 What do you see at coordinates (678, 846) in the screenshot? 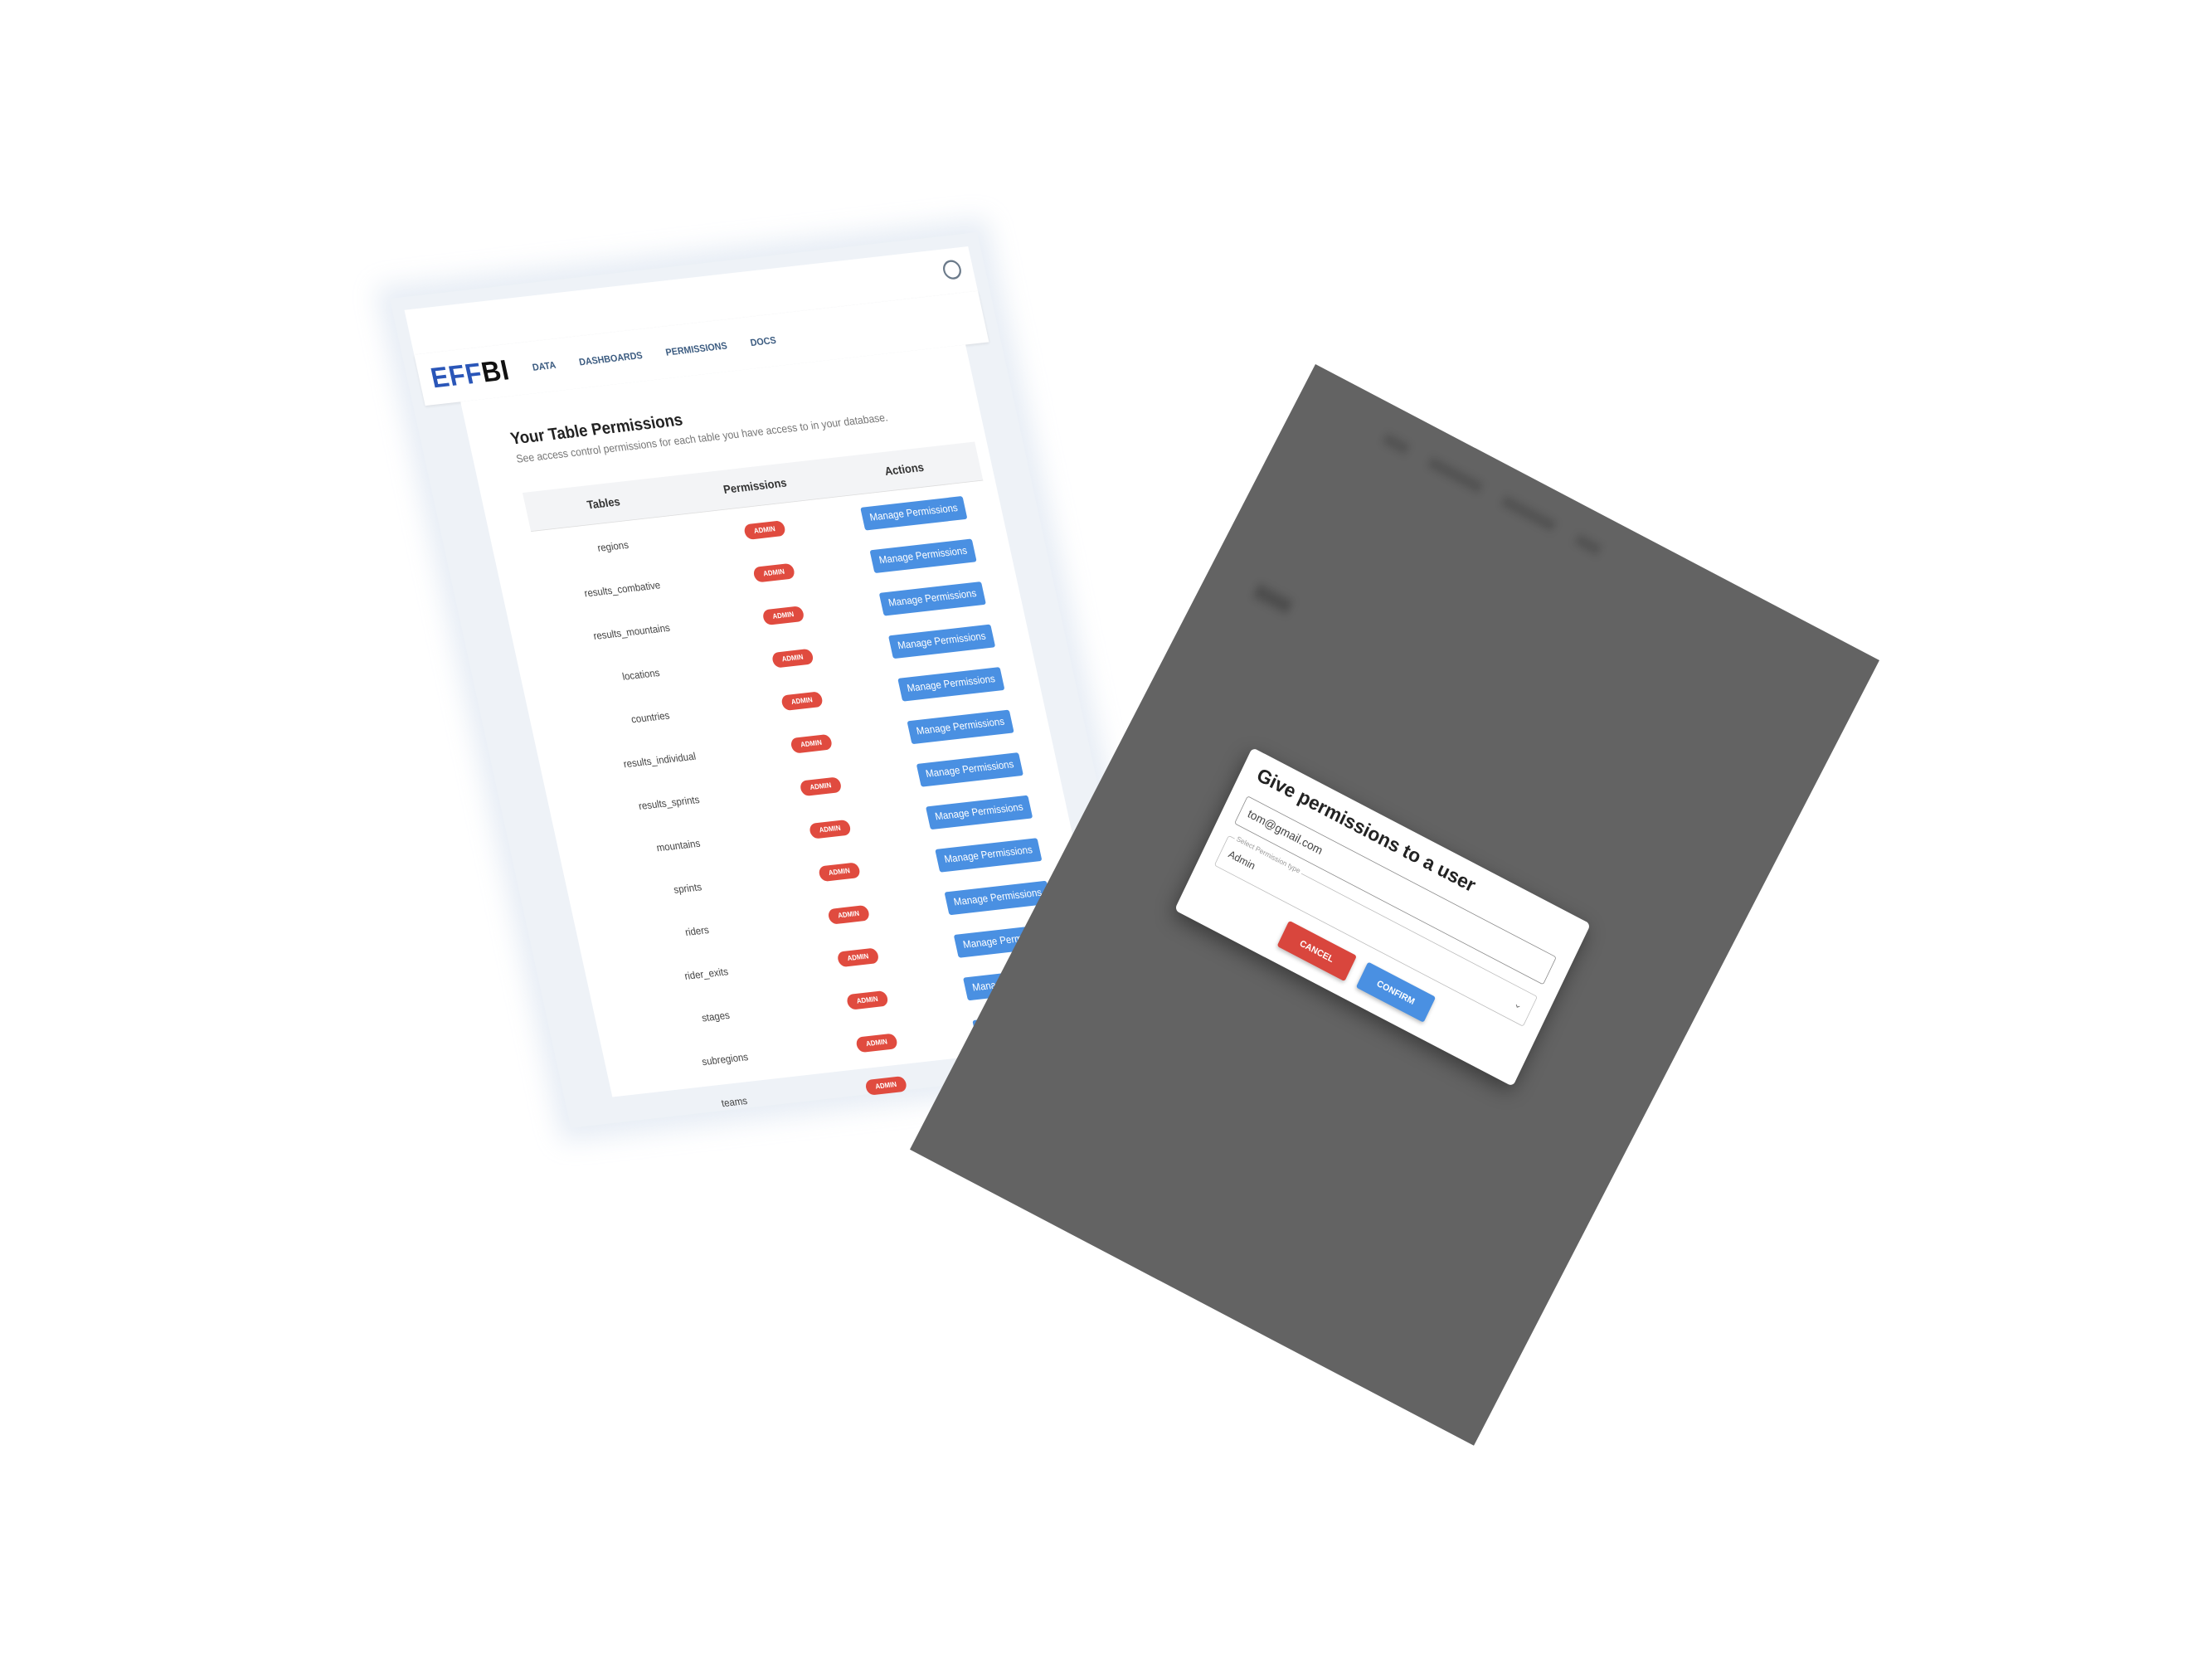
I see `table-name: mountains` at bounding box center [678, 846].